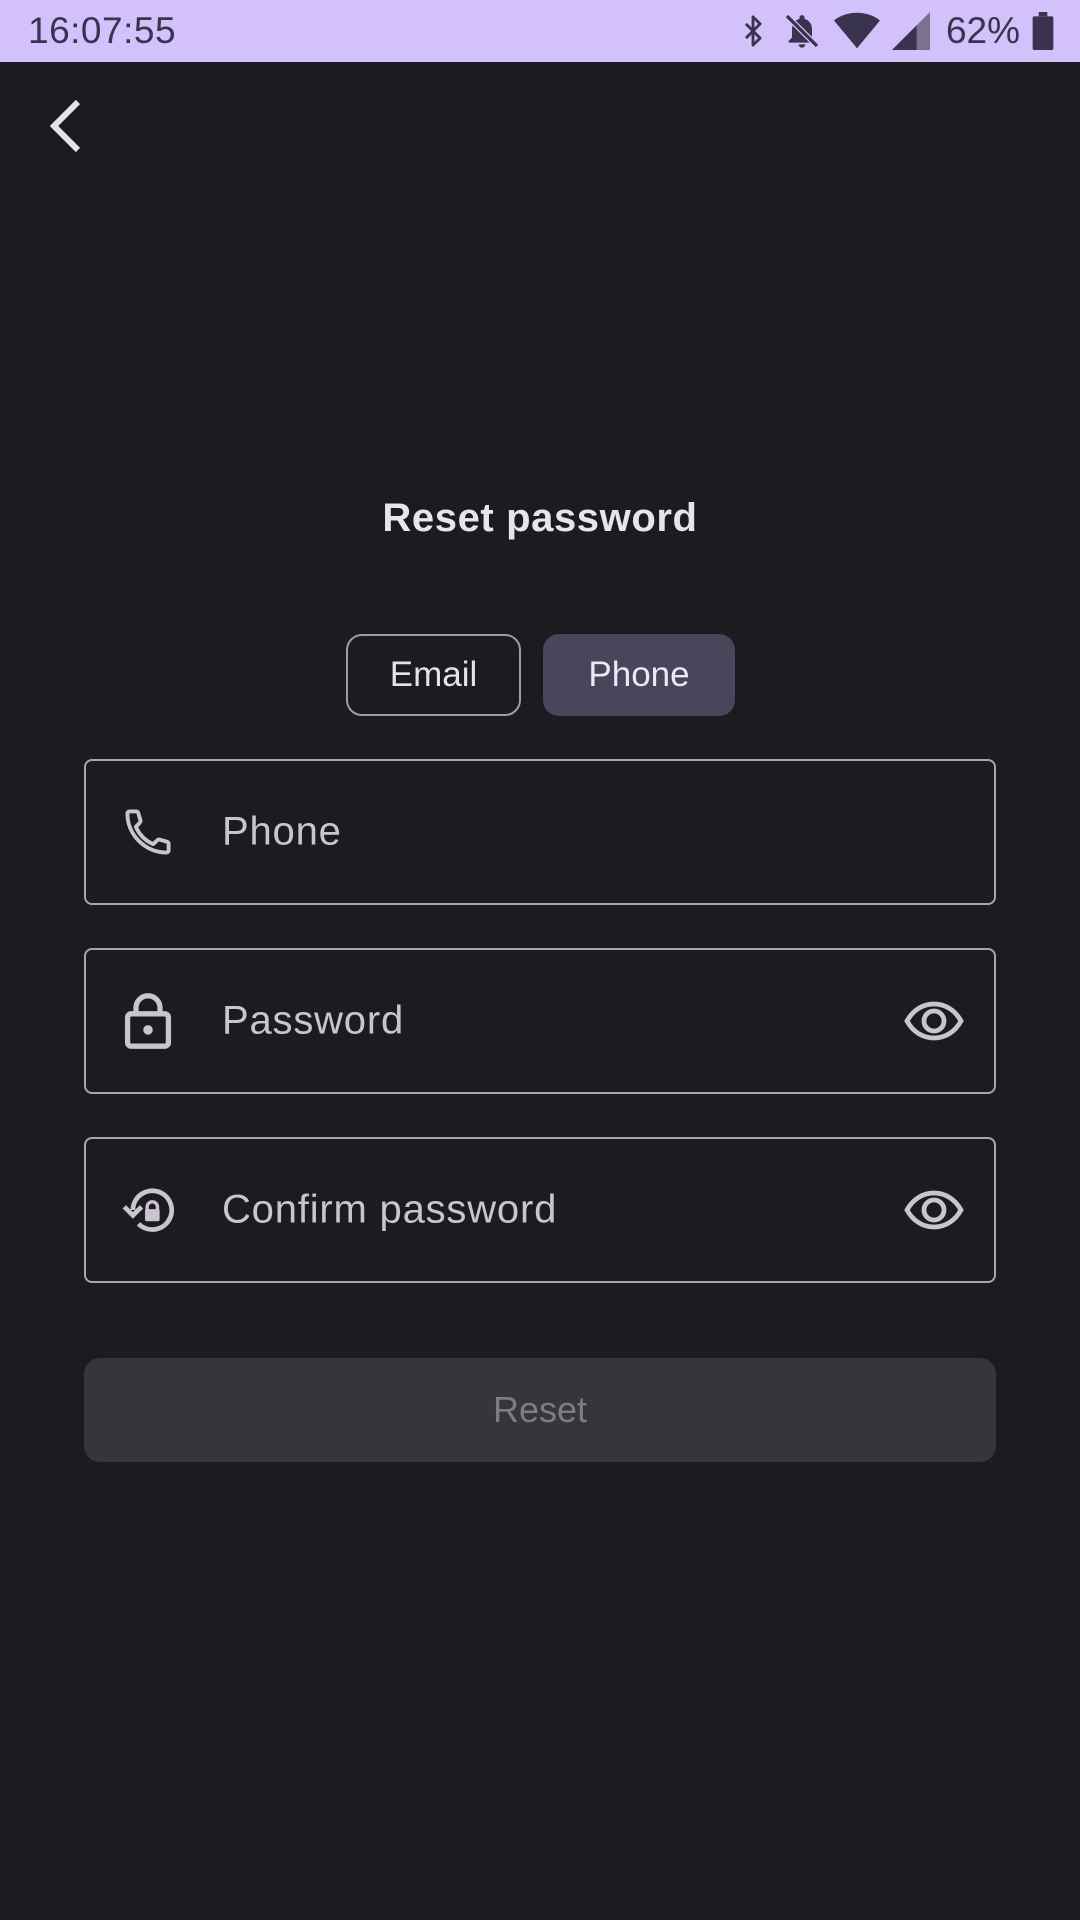 This screenshot has height=1920, width=1080. I want to click on battery-percentage: 62%, so click(982, 30).